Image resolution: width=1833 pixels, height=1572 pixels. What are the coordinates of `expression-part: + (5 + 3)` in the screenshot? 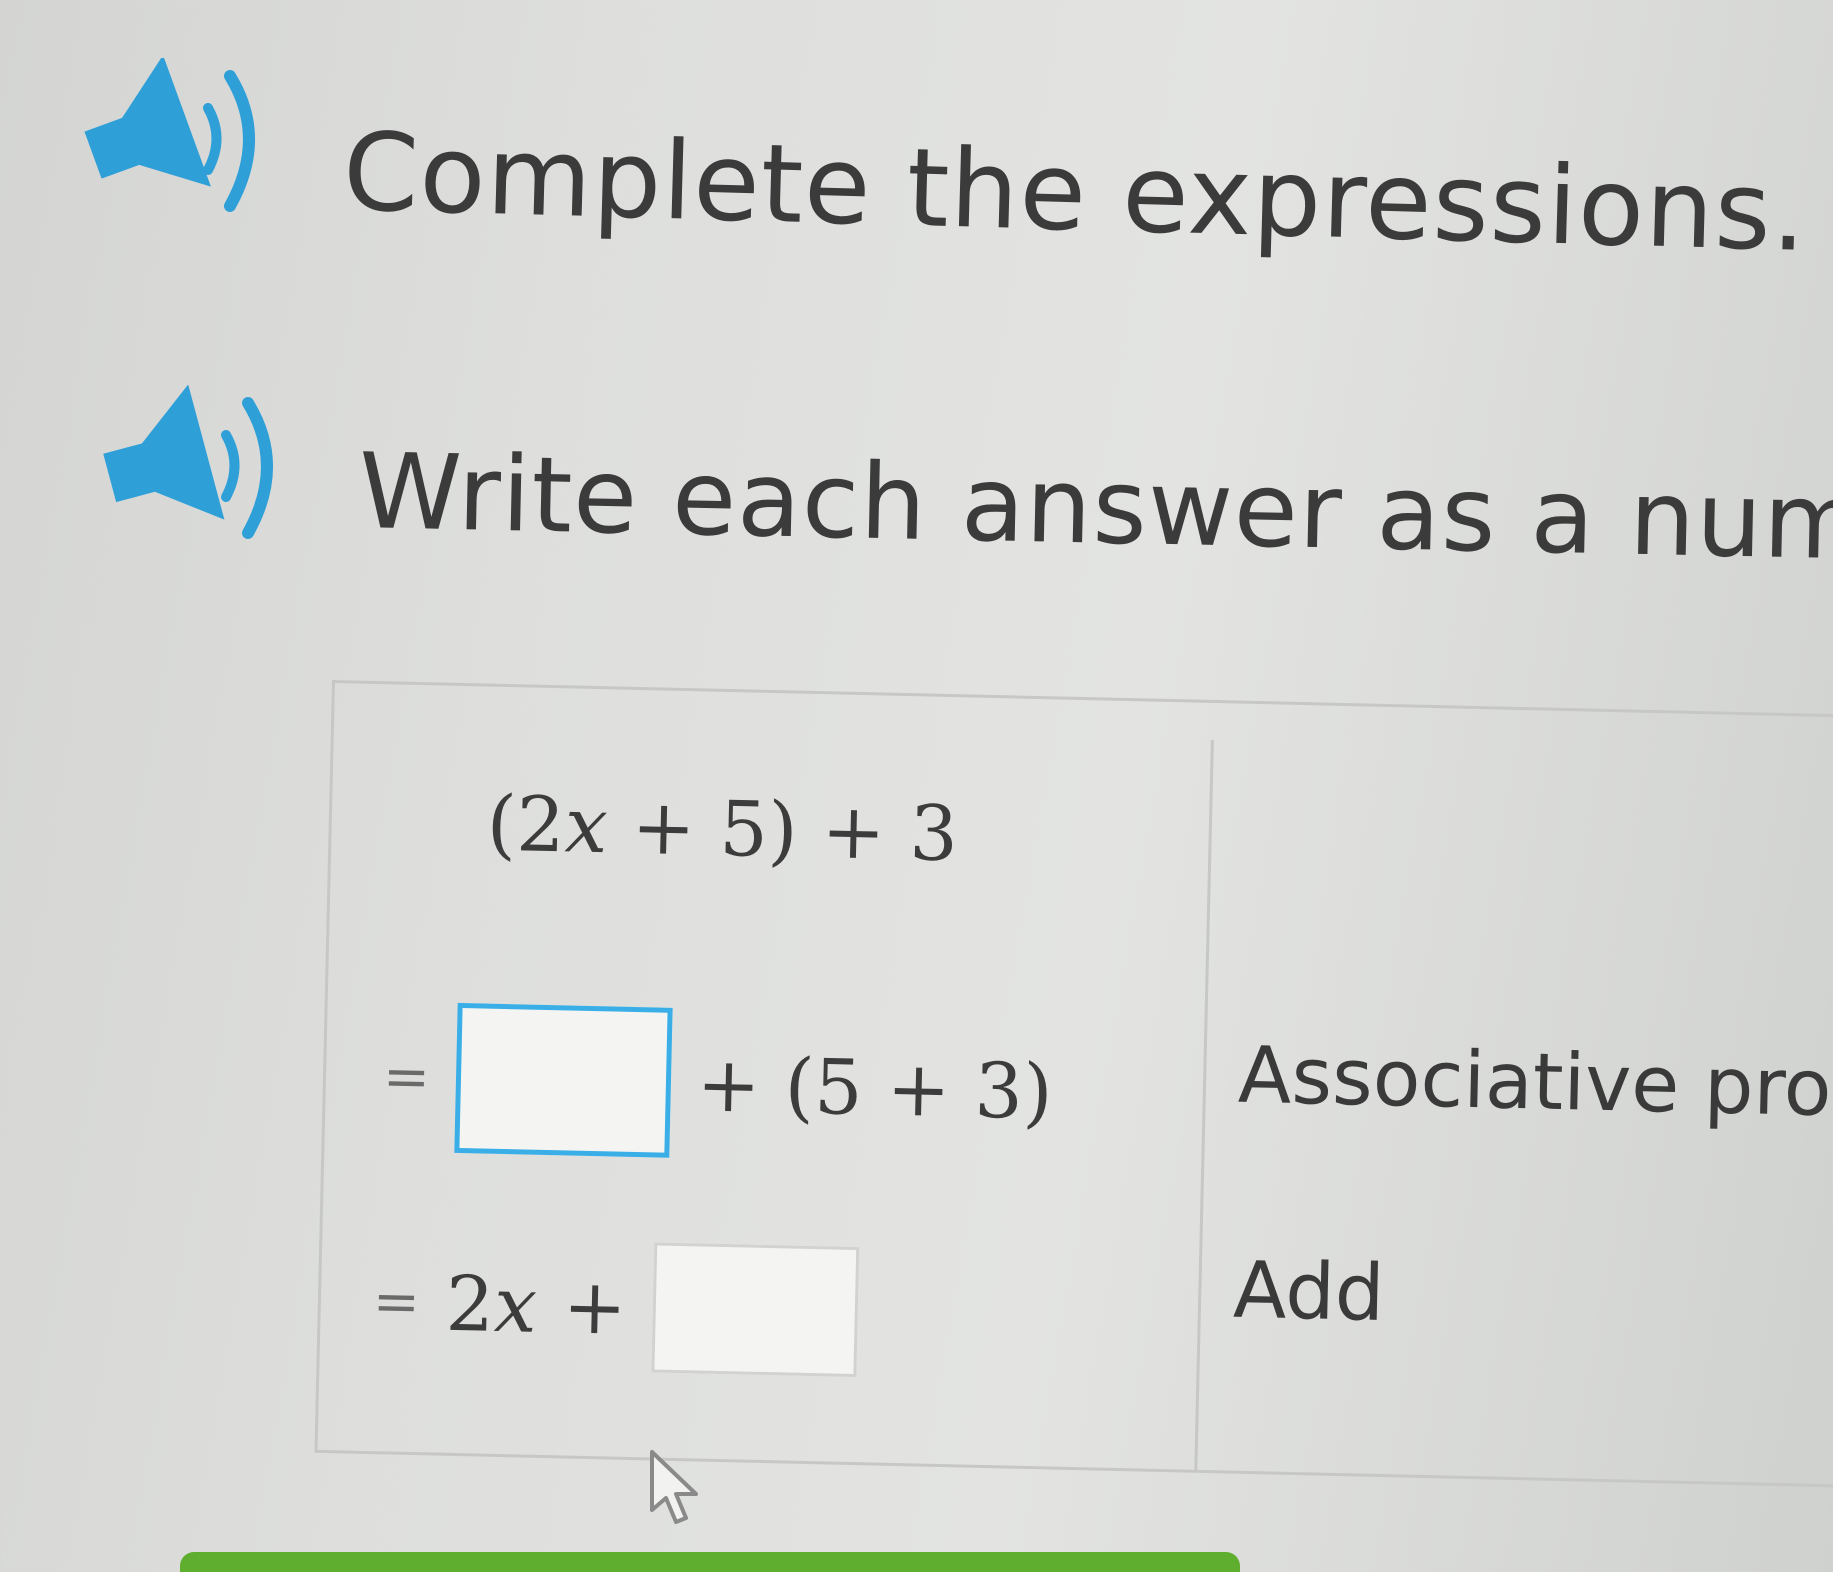 It's located at (874, 1087).